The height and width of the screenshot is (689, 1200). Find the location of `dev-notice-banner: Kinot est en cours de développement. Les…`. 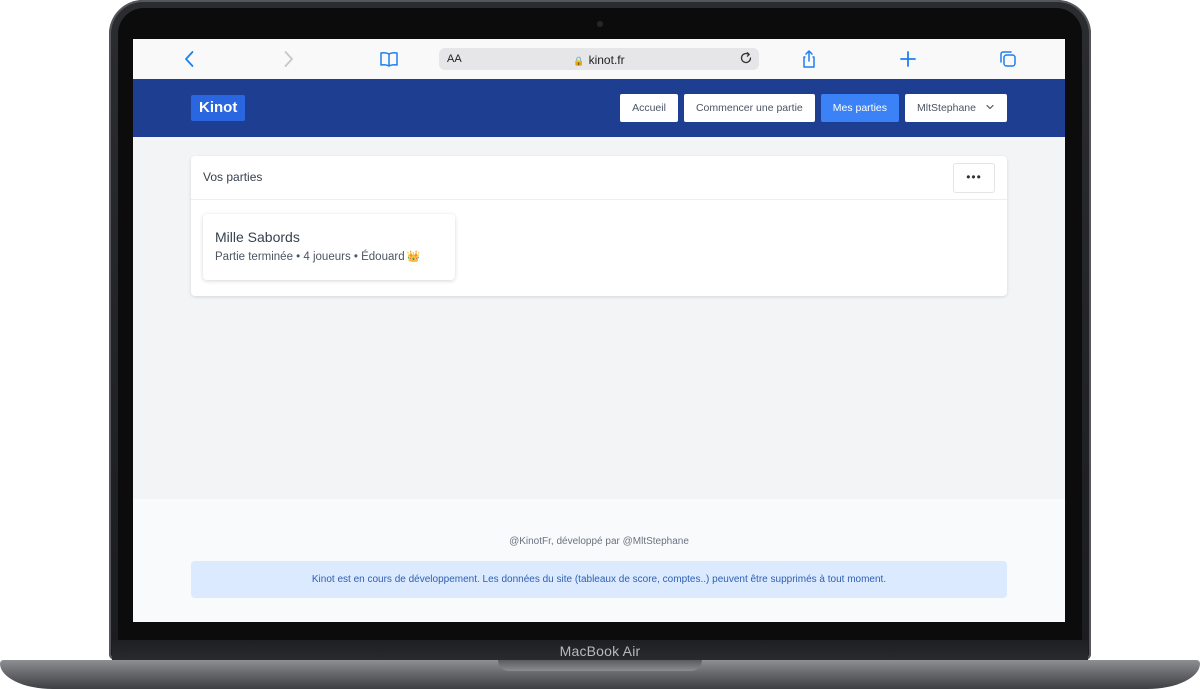

dev-notice-banner: Kinot est en cours de développement. Les… is located at coordinates (599, 579).